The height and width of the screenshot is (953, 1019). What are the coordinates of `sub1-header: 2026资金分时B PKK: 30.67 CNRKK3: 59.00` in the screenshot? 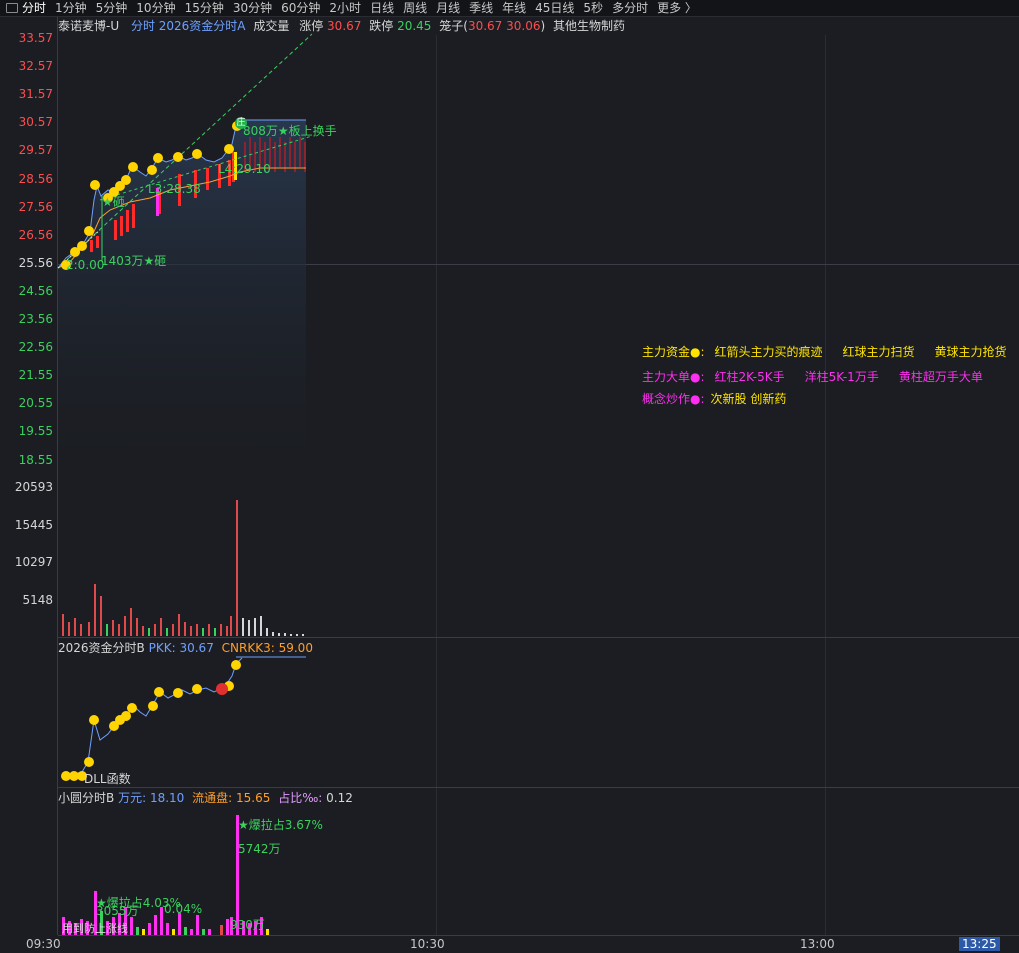 It's located at (185, 648).